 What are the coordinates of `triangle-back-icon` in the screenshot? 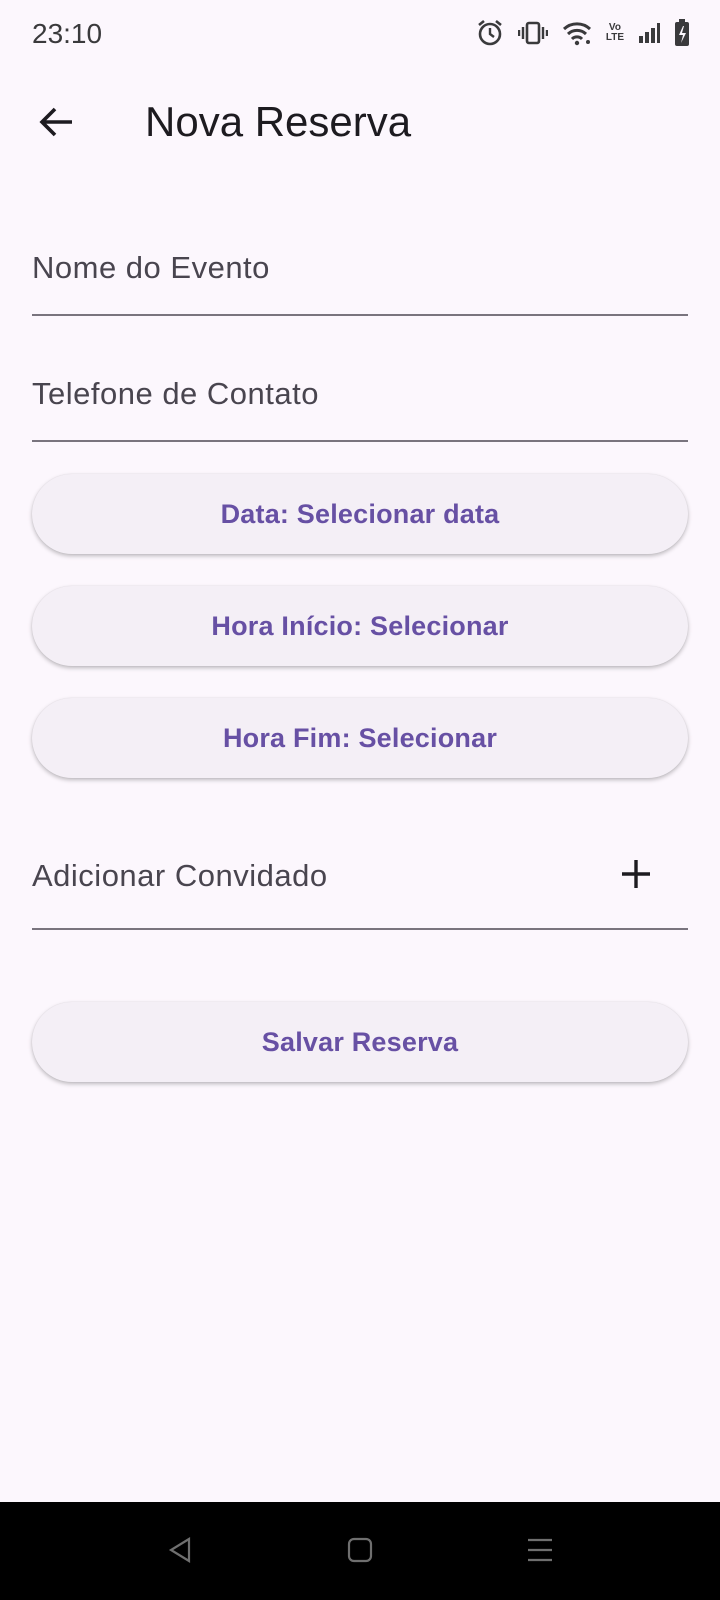 It's located at (180, 1552).